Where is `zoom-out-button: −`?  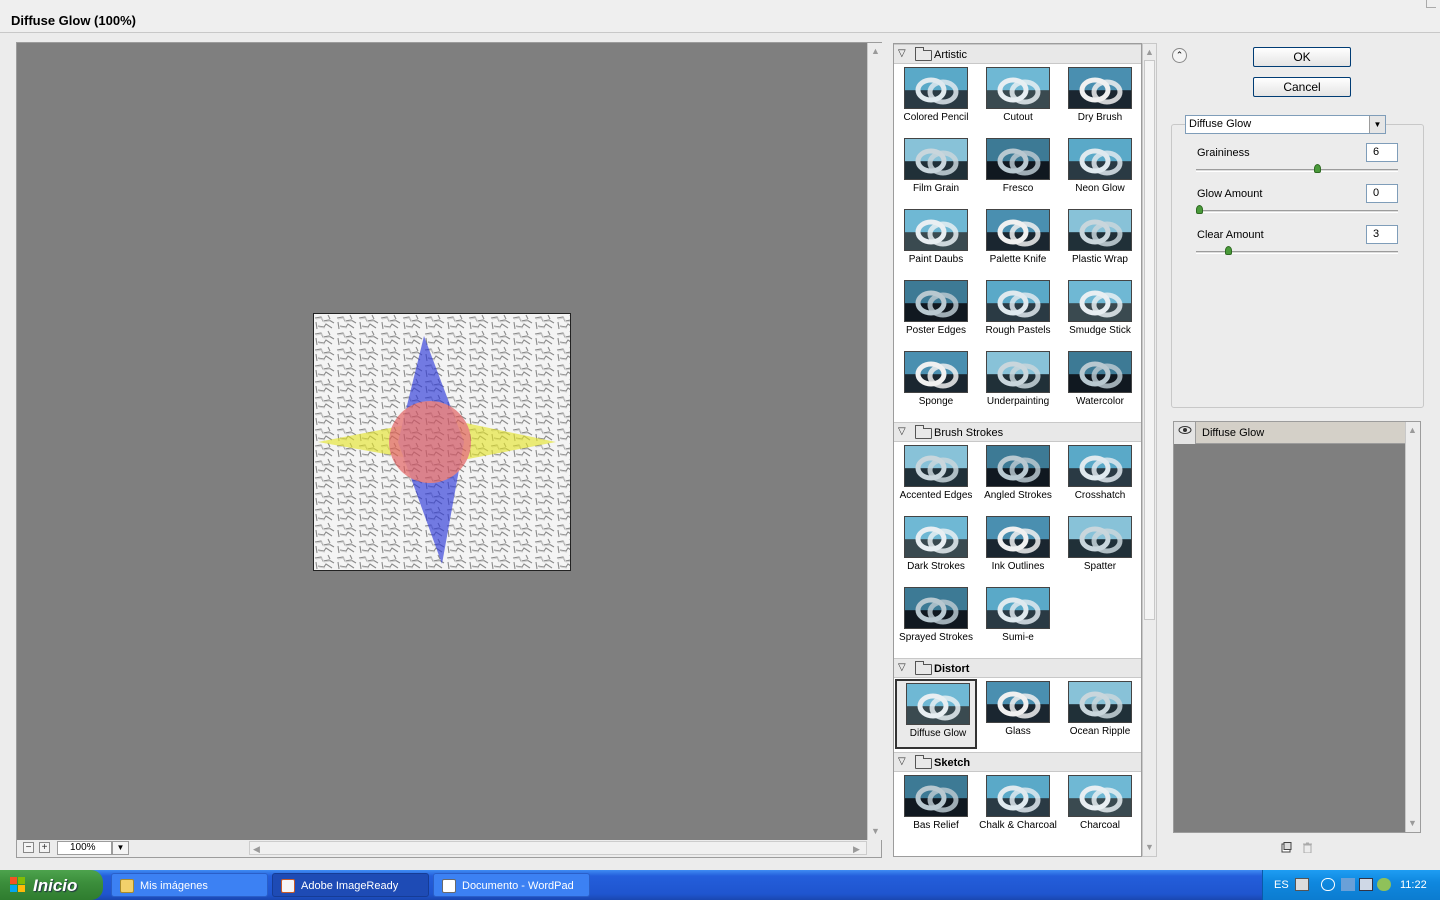
zoom-out-button: − is located at coordinates (28, 847).